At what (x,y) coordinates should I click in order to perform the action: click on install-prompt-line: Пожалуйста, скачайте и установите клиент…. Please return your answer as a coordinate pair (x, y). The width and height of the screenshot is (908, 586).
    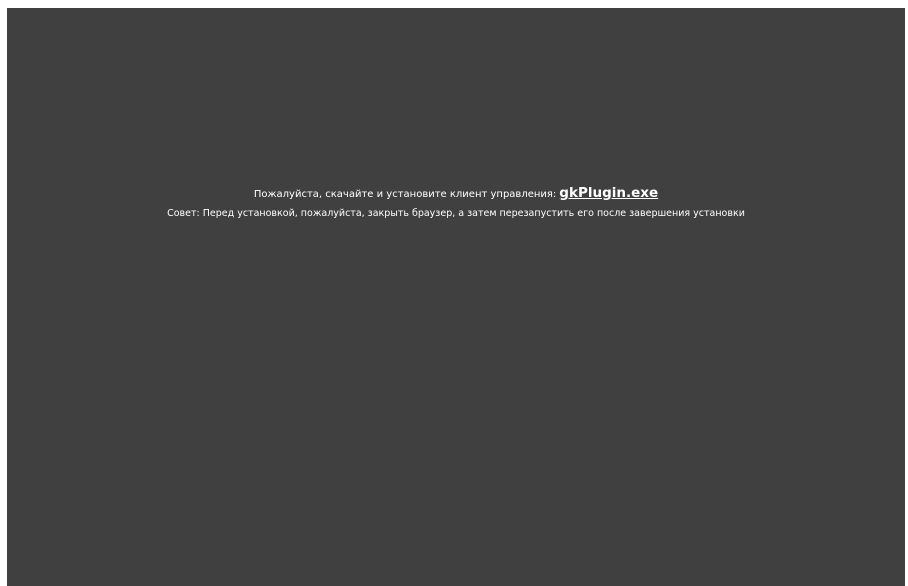
    Looking at the image, I should click on (456, 194).